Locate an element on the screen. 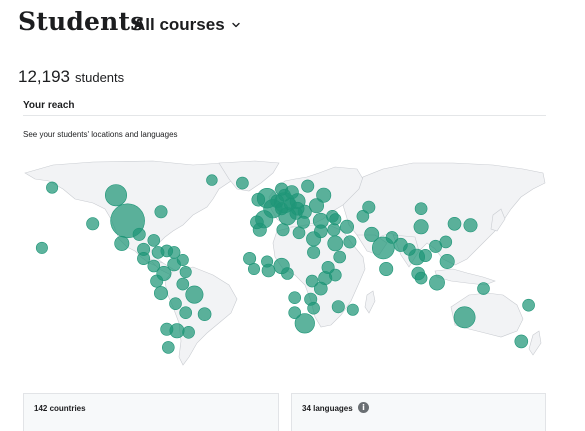 The image size is (585, 431). countries-card: 142 countries is located at coordinates (151, 412).